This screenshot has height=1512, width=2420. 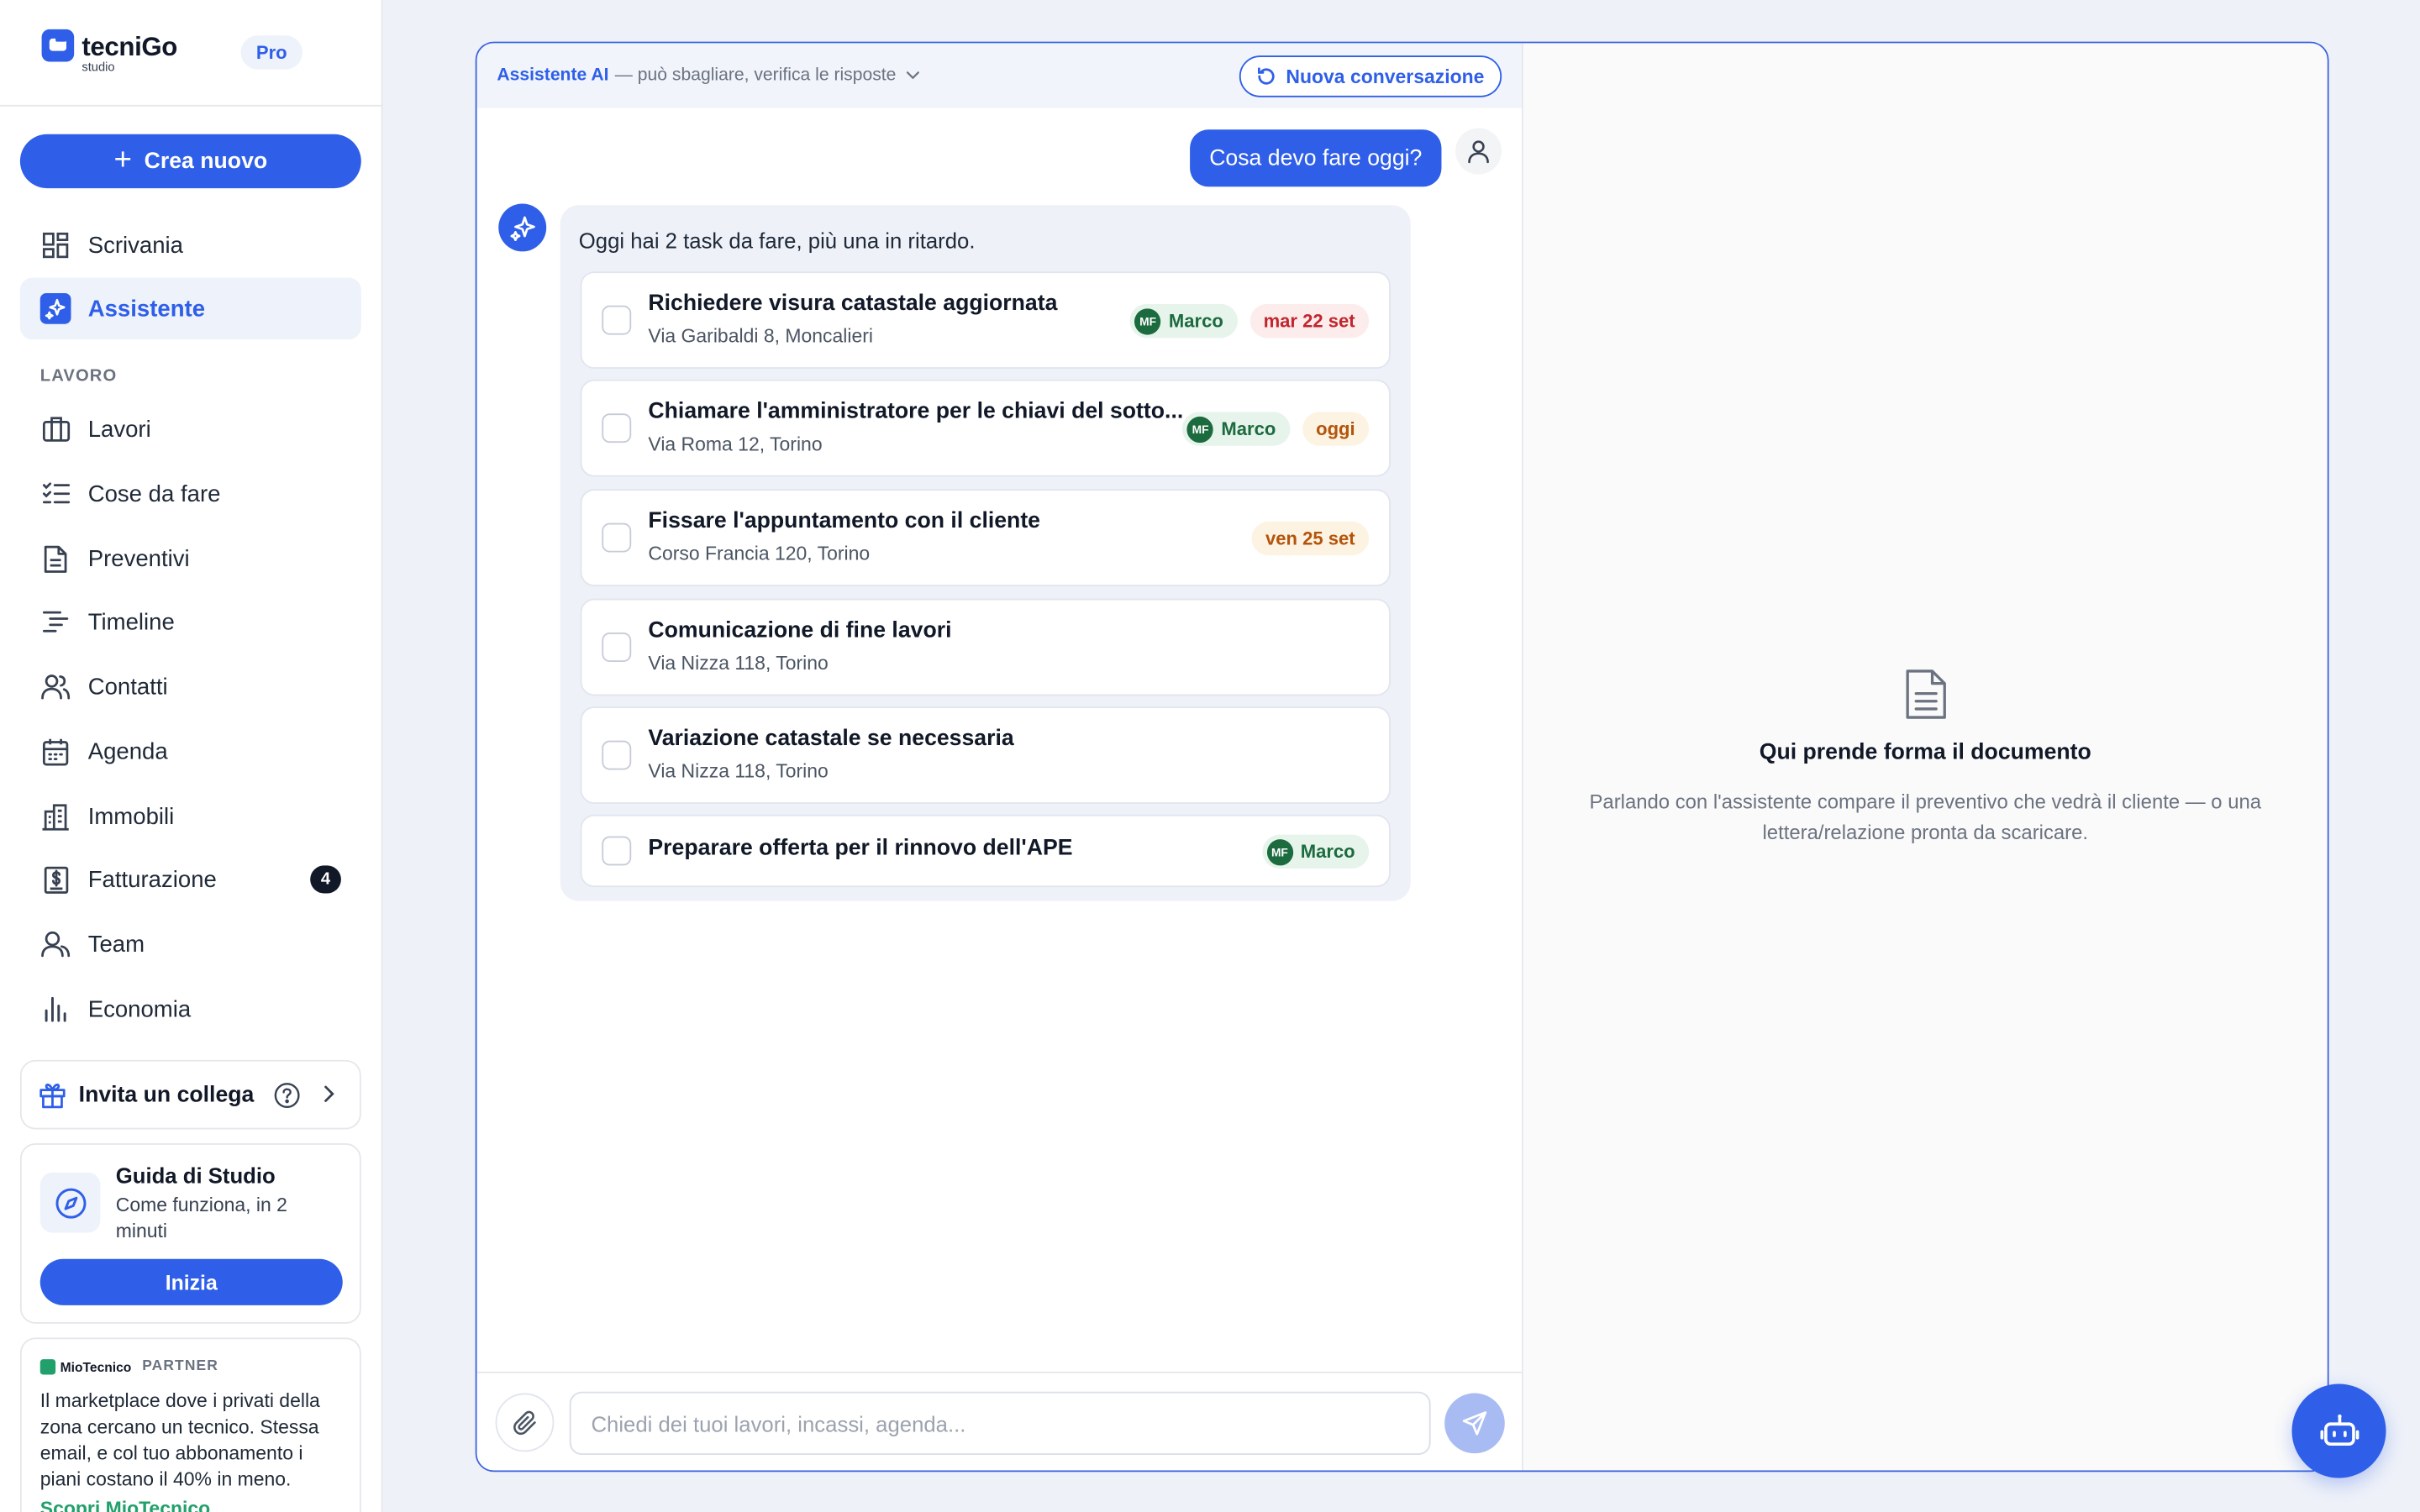 I want to click on due-date-badge: ven 25 set, so click(x=1311, y=538).